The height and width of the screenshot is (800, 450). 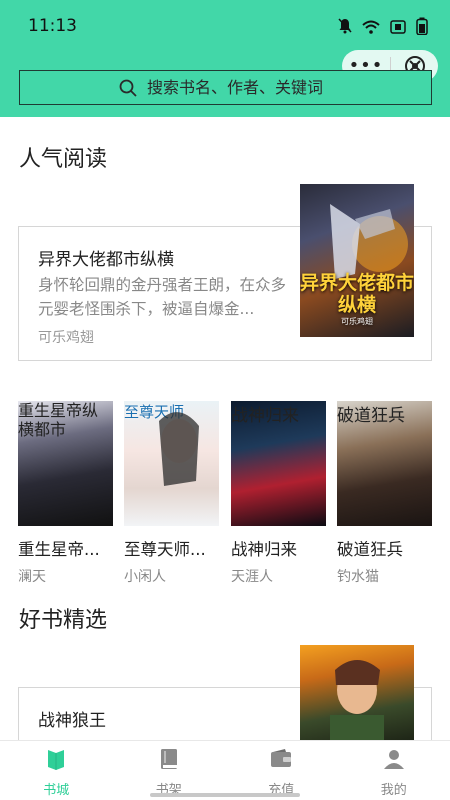 I want to click on tab-recharge: 充值, so click(x=281, y=770).